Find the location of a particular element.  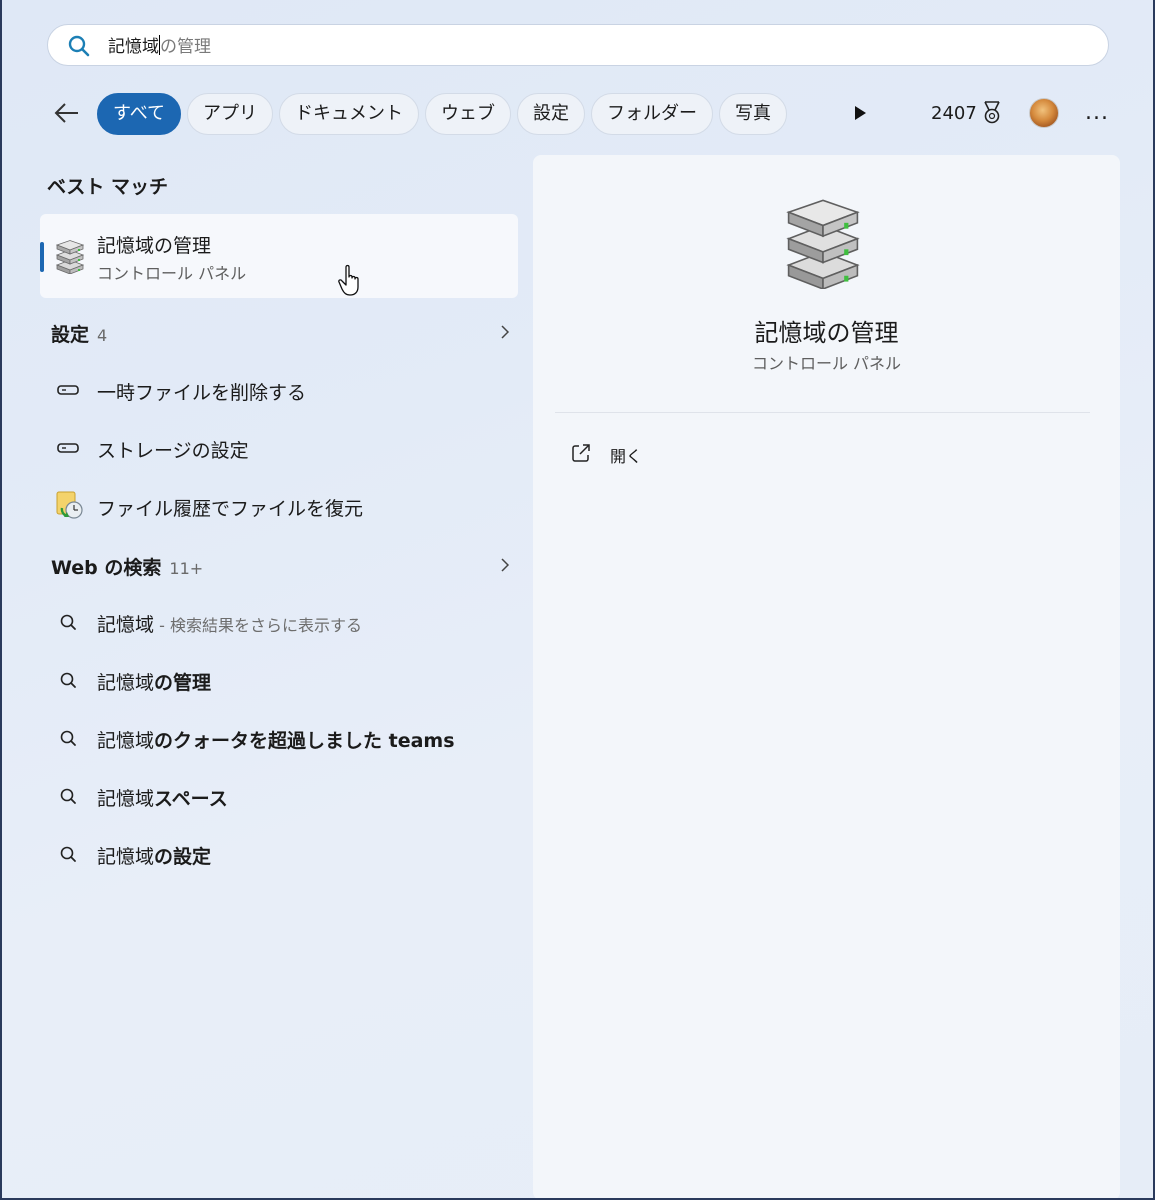

suggestion-completion: のクォータを超過しました teams is located at coordinates (304, 741).